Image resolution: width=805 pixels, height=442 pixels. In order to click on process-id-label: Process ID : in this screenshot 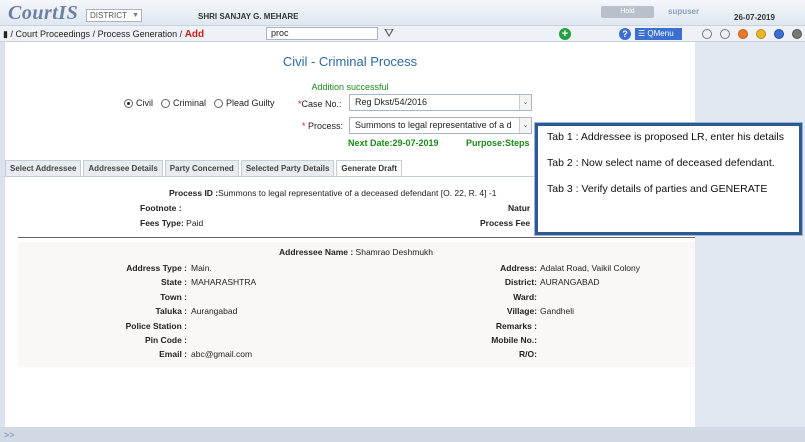, I will do `click(194, 193)`.